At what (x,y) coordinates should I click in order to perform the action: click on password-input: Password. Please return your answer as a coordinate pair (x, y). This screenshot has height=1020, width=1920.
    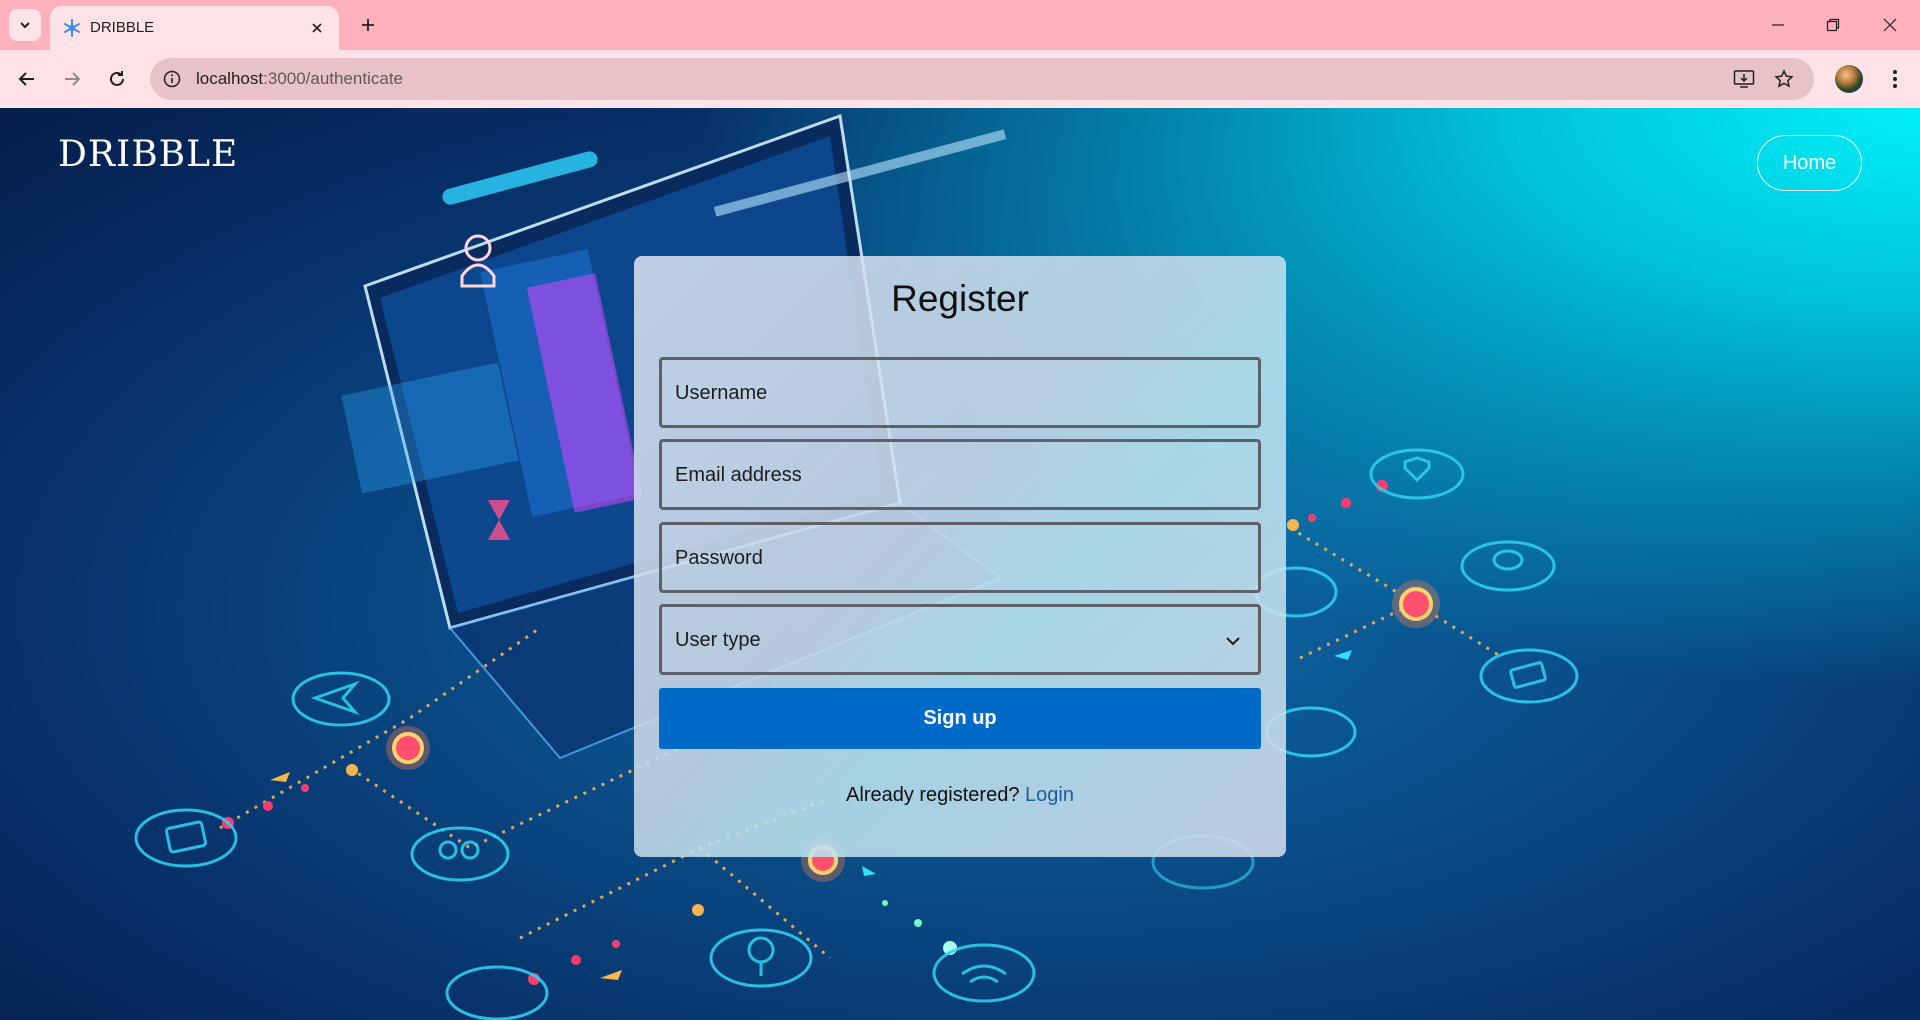
    Looking at the image, I should click on (960, 557).